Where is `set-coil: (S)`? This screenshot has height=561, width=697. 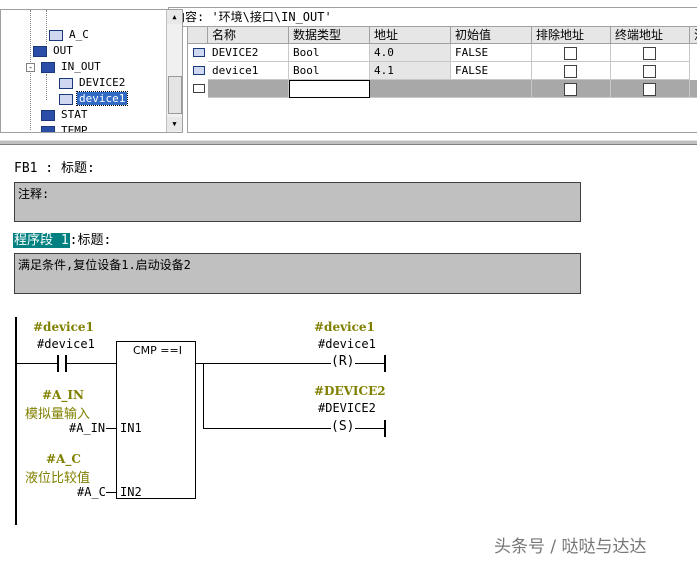
set-coil: (S) is located at coordinates (342, 426).